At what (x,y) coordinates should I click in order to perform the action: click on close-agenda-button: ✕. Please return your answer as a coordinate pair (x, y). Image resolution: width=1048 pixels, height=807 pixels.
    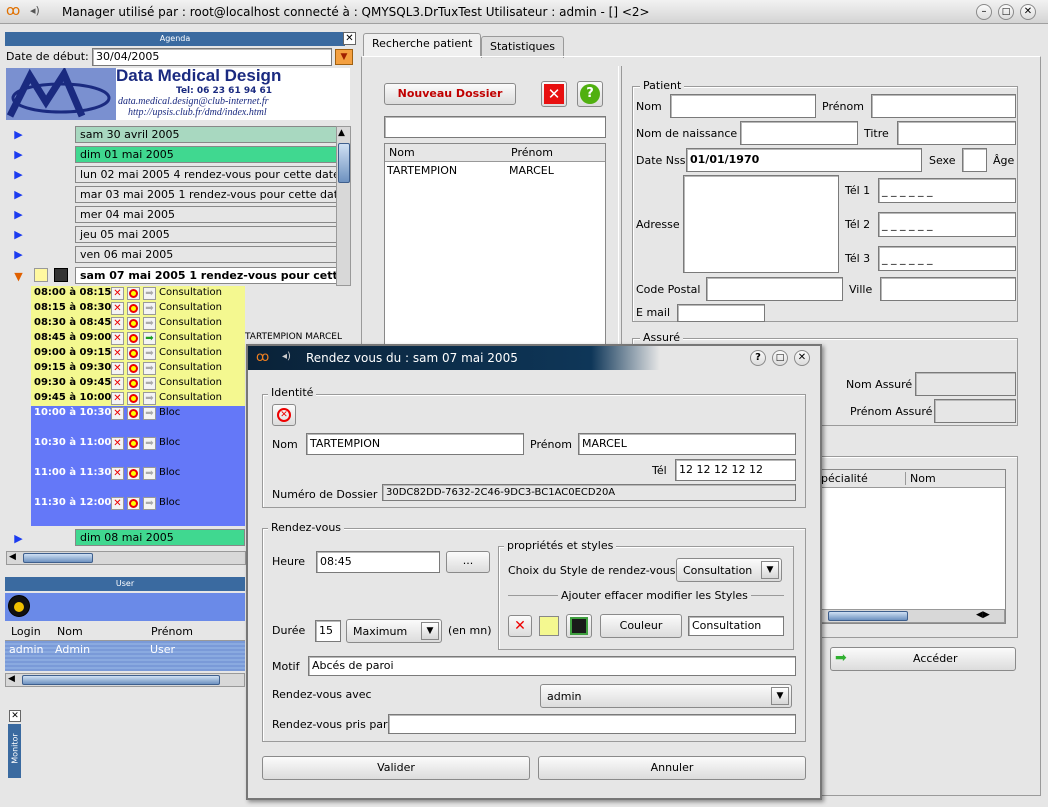
    Looking at the image, I should click on (349, 38).